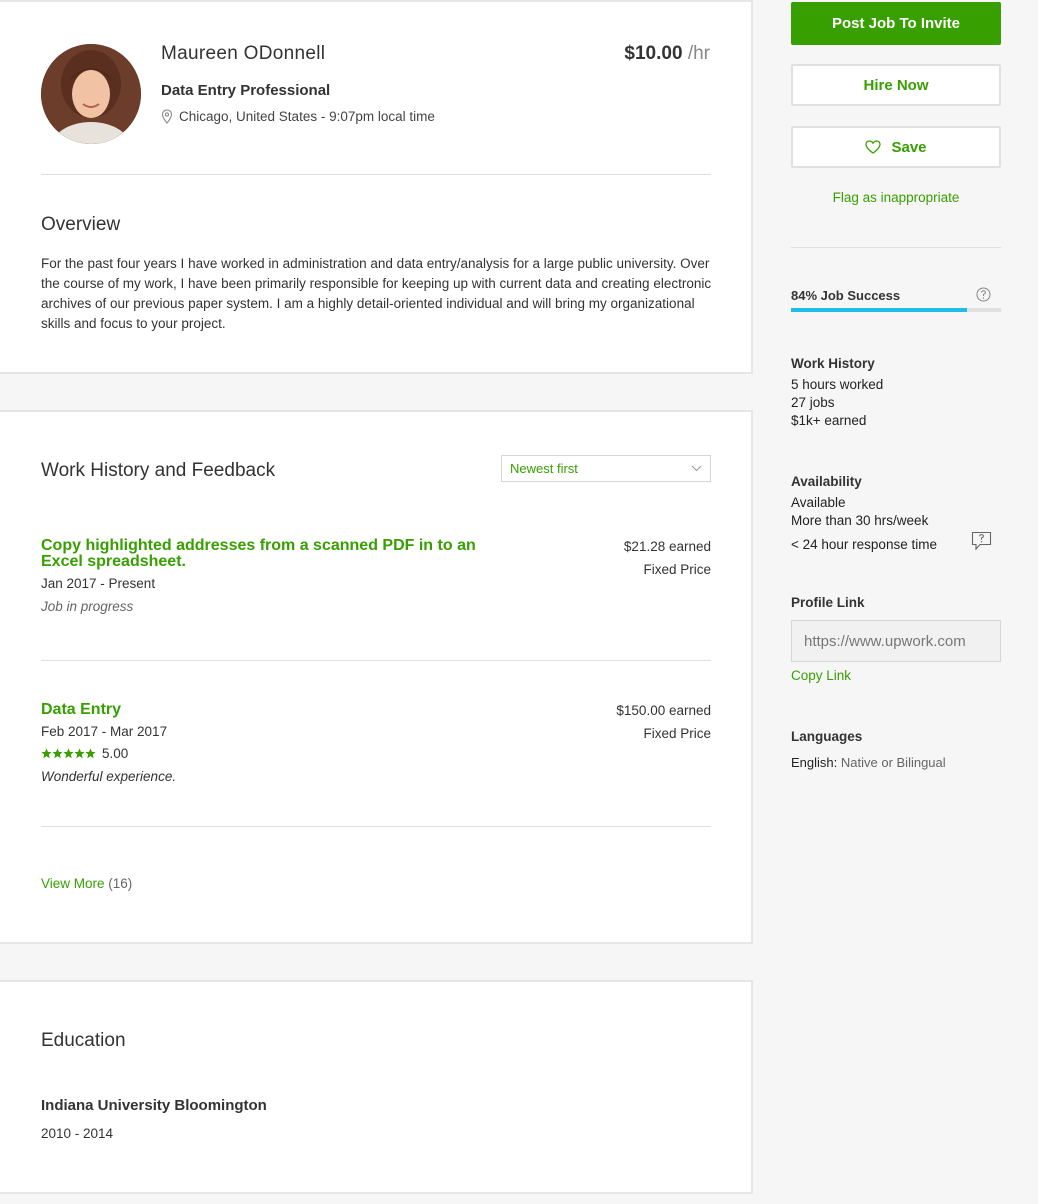 The height and width of the screenshot is (1204, 1038). What do you see at coordinates (544, 468) in the screenshot?
I see `sort-dropdown-value: Newest first` at bounding box center [544, 468].